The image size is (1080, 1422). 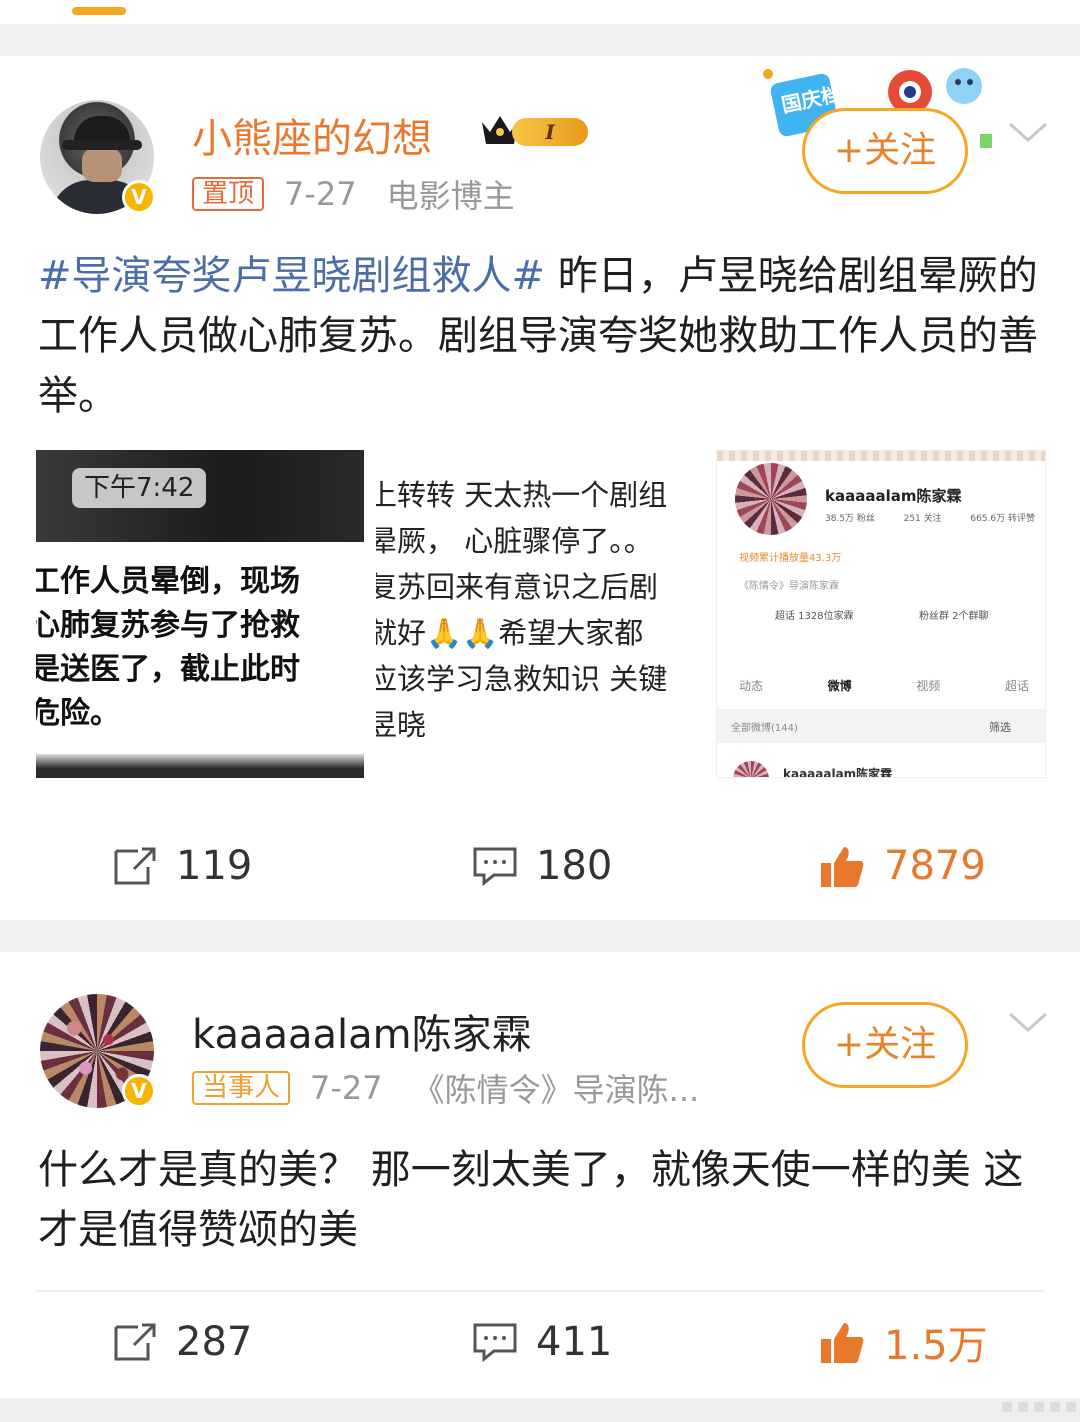 What do you see at coordinates (168, 647) in the screenshot?
I see `image-text: 工作人员晕倒，现场 心肺复苏参与了抢救 是送医了，截止此时 危险。` at bounding box center [168, 647].